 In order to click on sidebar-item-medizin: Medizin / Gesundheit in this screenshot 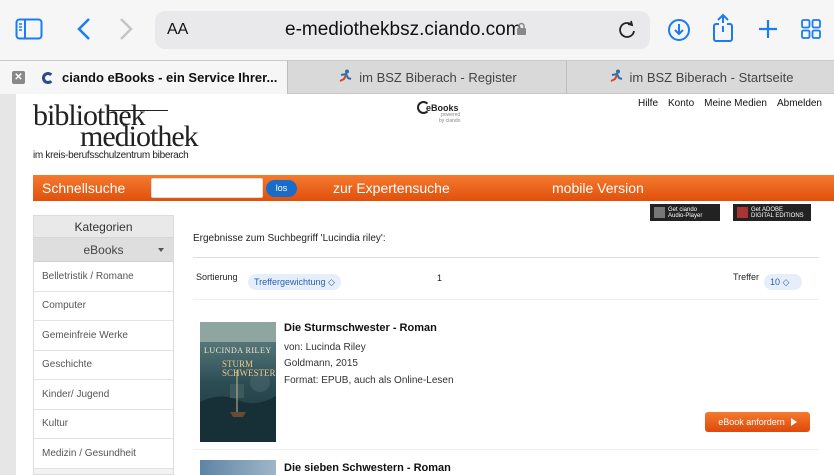, I will do `click(103, 454)`.